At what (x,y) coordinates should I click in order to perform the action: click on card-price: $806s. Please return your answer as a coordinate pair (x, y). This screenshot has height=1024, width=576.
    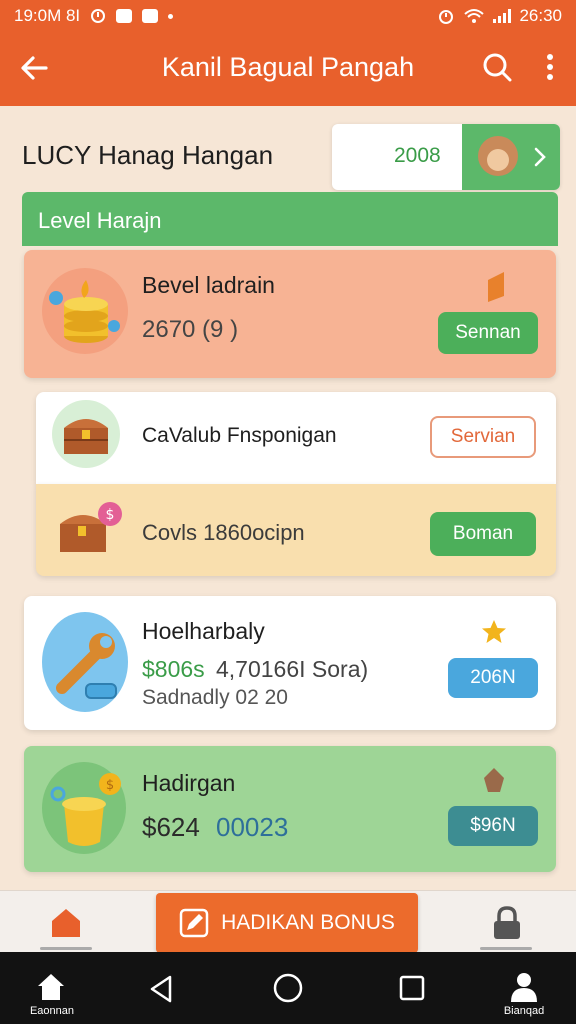
    Looking at the image, I should click on (173, 669).